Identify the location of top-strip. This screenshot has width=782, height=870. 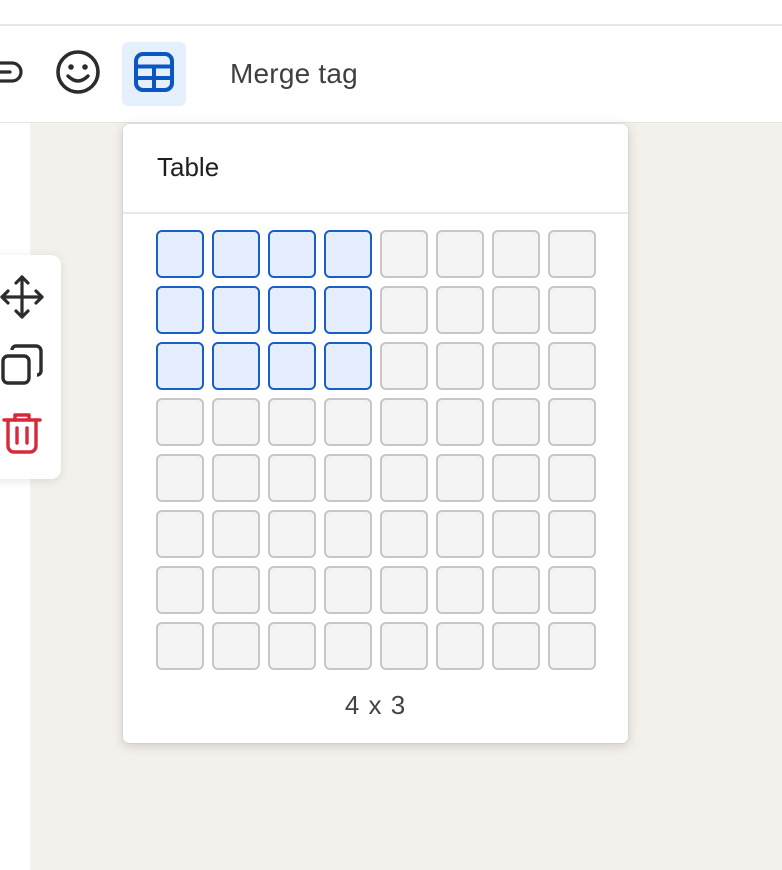
(391, 13).